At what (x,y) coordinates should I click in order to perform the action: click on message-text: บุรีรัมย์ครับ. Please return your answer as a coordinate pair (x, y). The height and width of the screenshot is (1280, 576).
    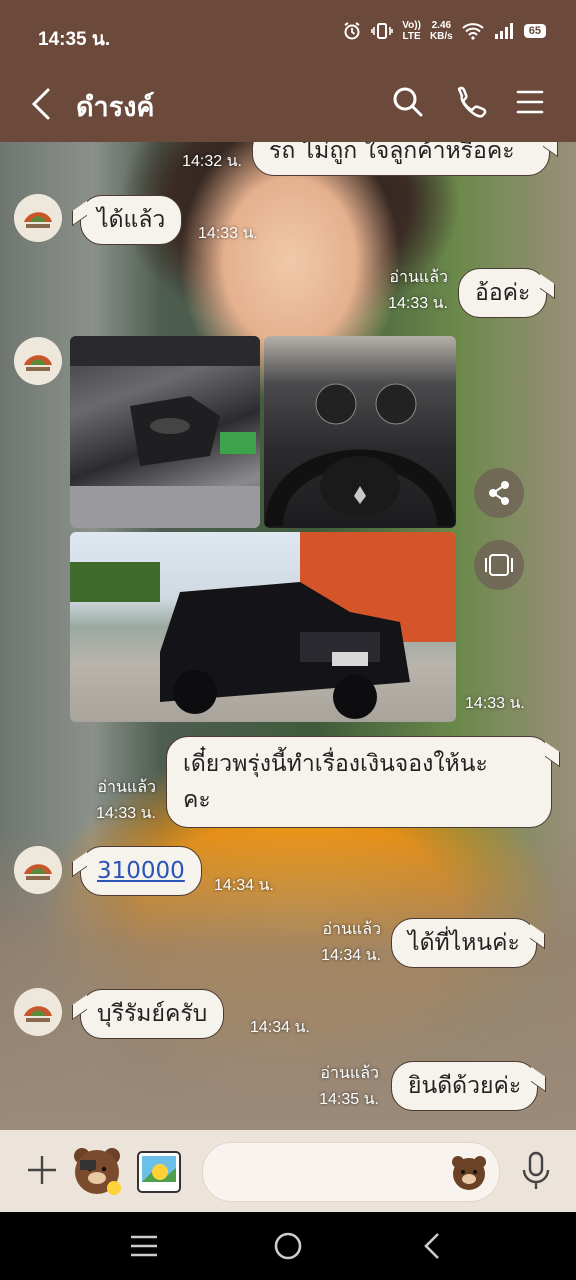
    Looking at the image, I should click on (152, 1014).